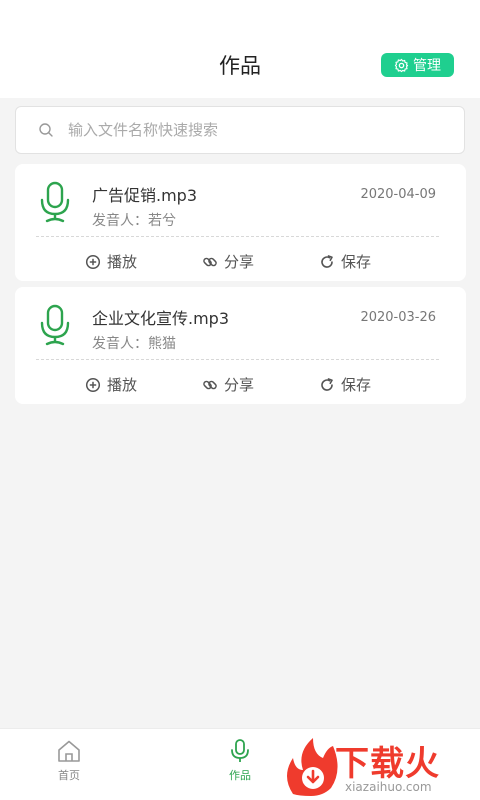 This screenshot has height=800, width=480. I want to click on search-bar, so click(240, 130).